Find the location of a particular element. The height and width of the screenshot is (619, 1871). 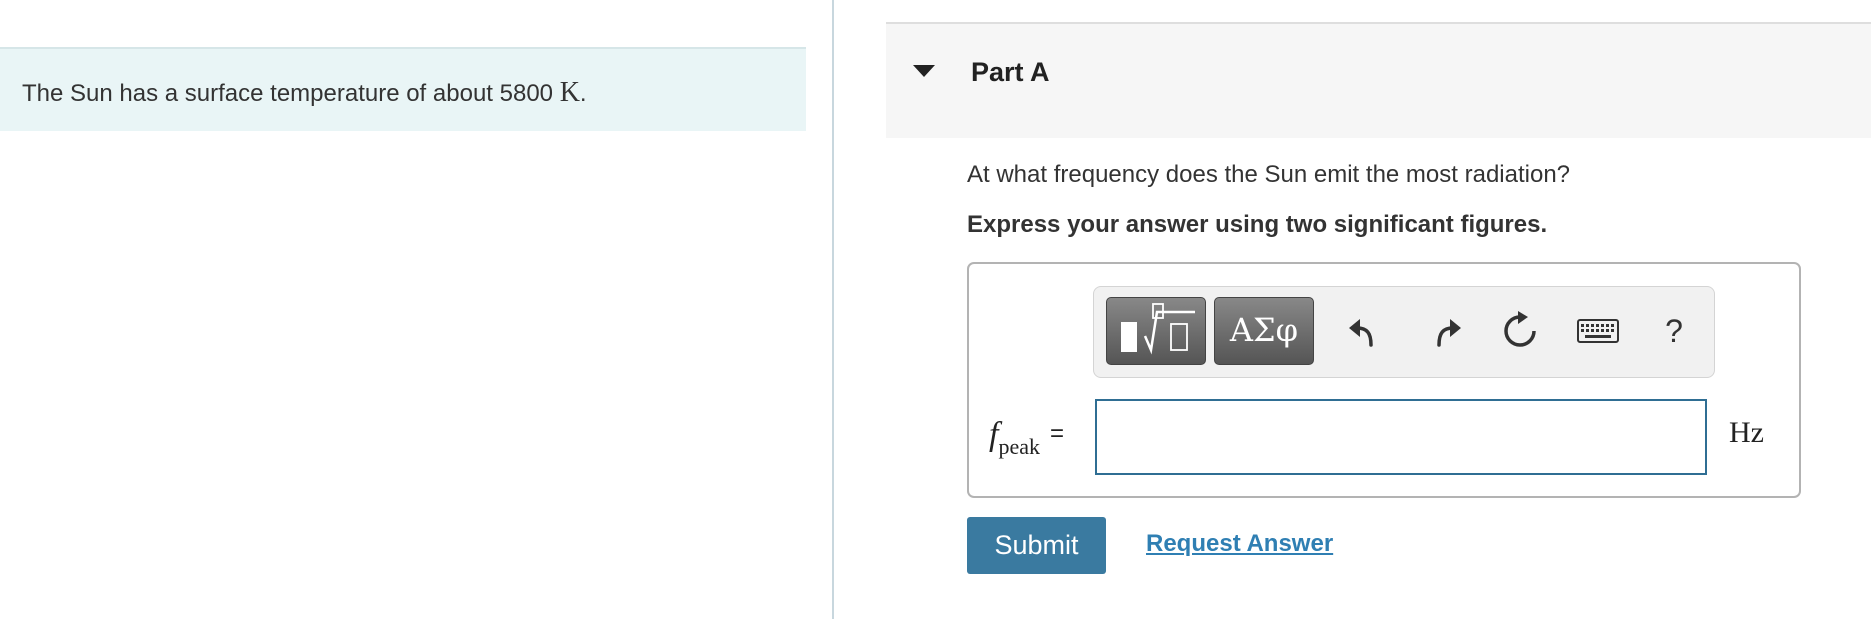

math-toolbar: ΑΣφ ? is located at coordinates (1404, 332).